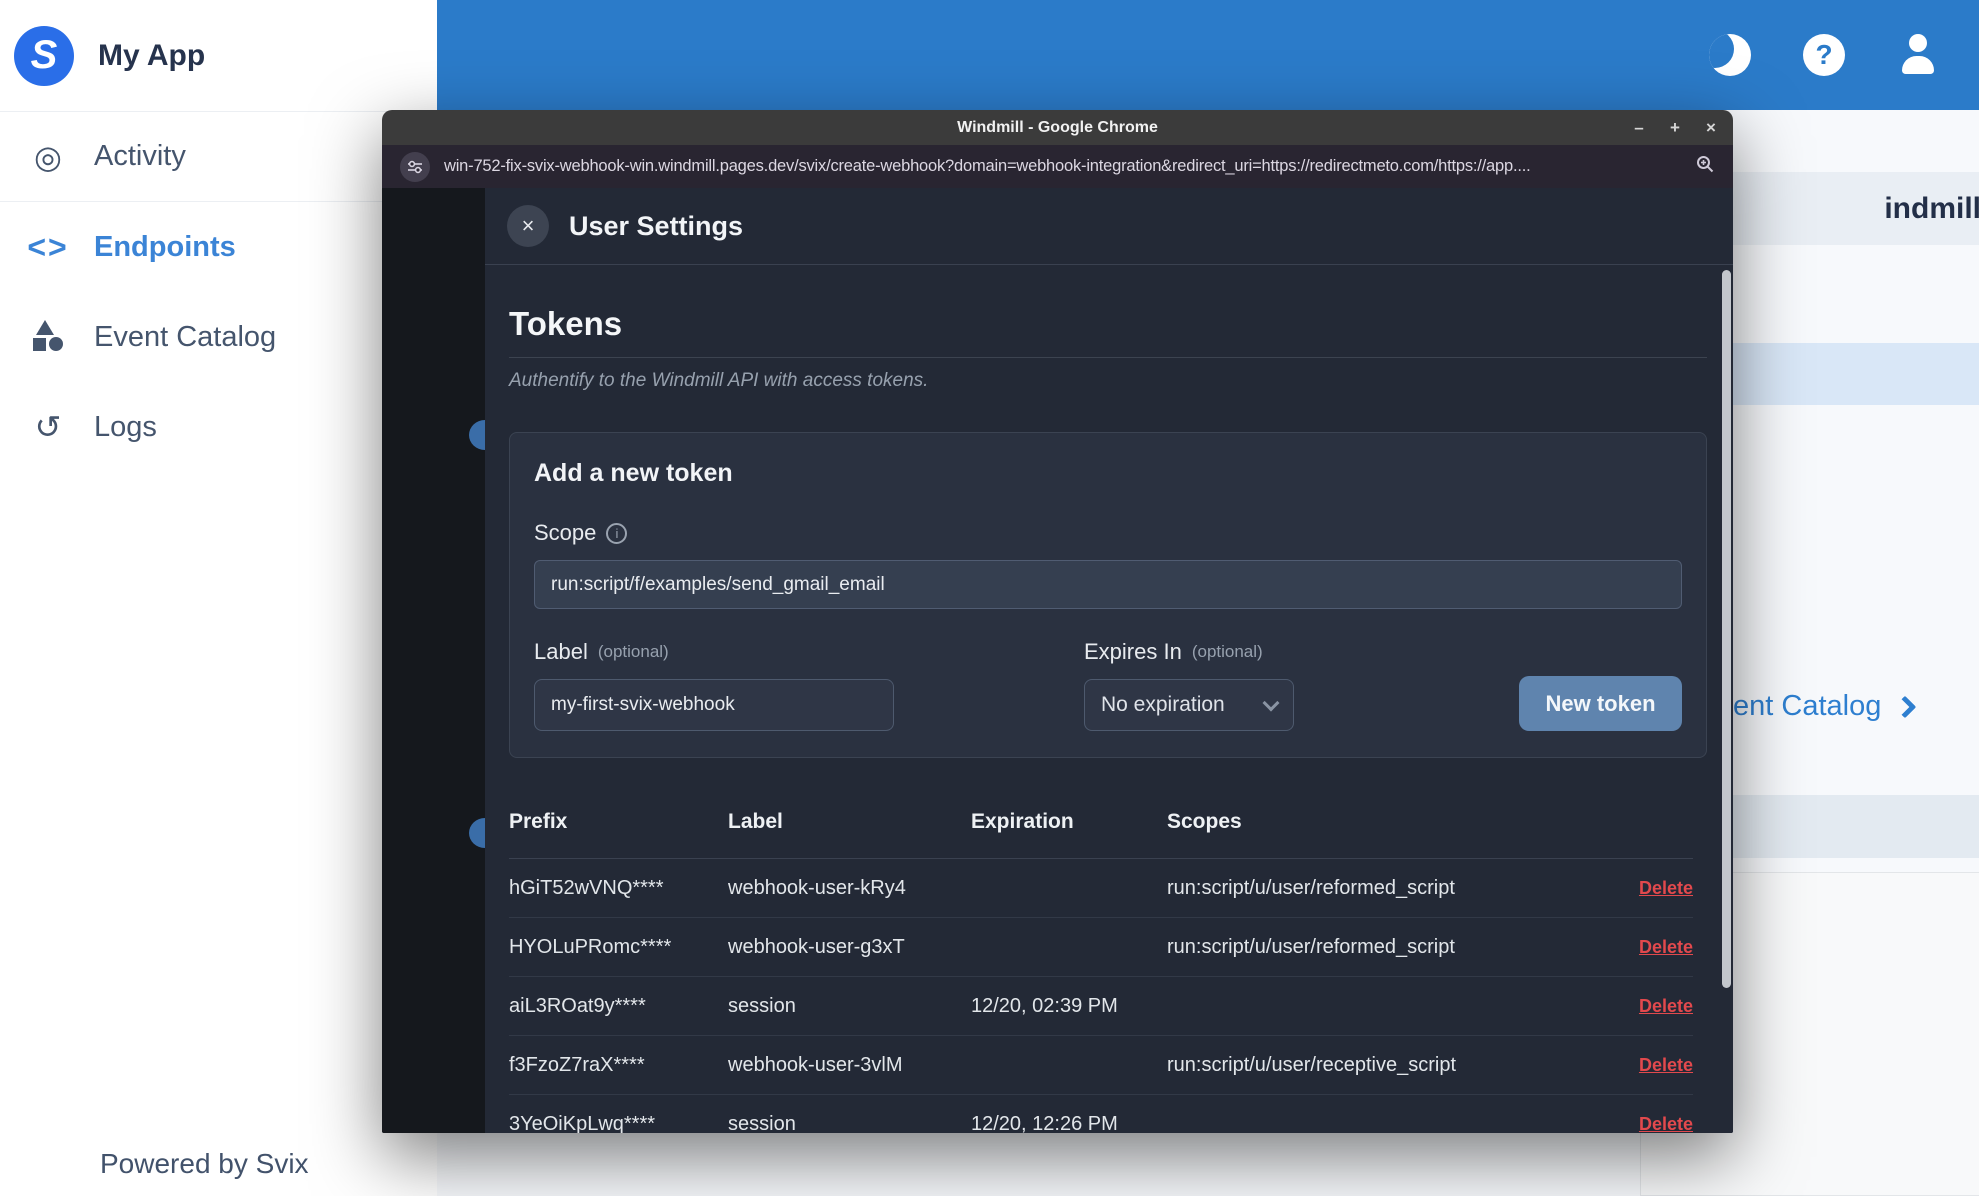 This screenshot has width=1979, height=1196. I want to click on event-catalog-link: ent Catalog, so click(1825, 706).